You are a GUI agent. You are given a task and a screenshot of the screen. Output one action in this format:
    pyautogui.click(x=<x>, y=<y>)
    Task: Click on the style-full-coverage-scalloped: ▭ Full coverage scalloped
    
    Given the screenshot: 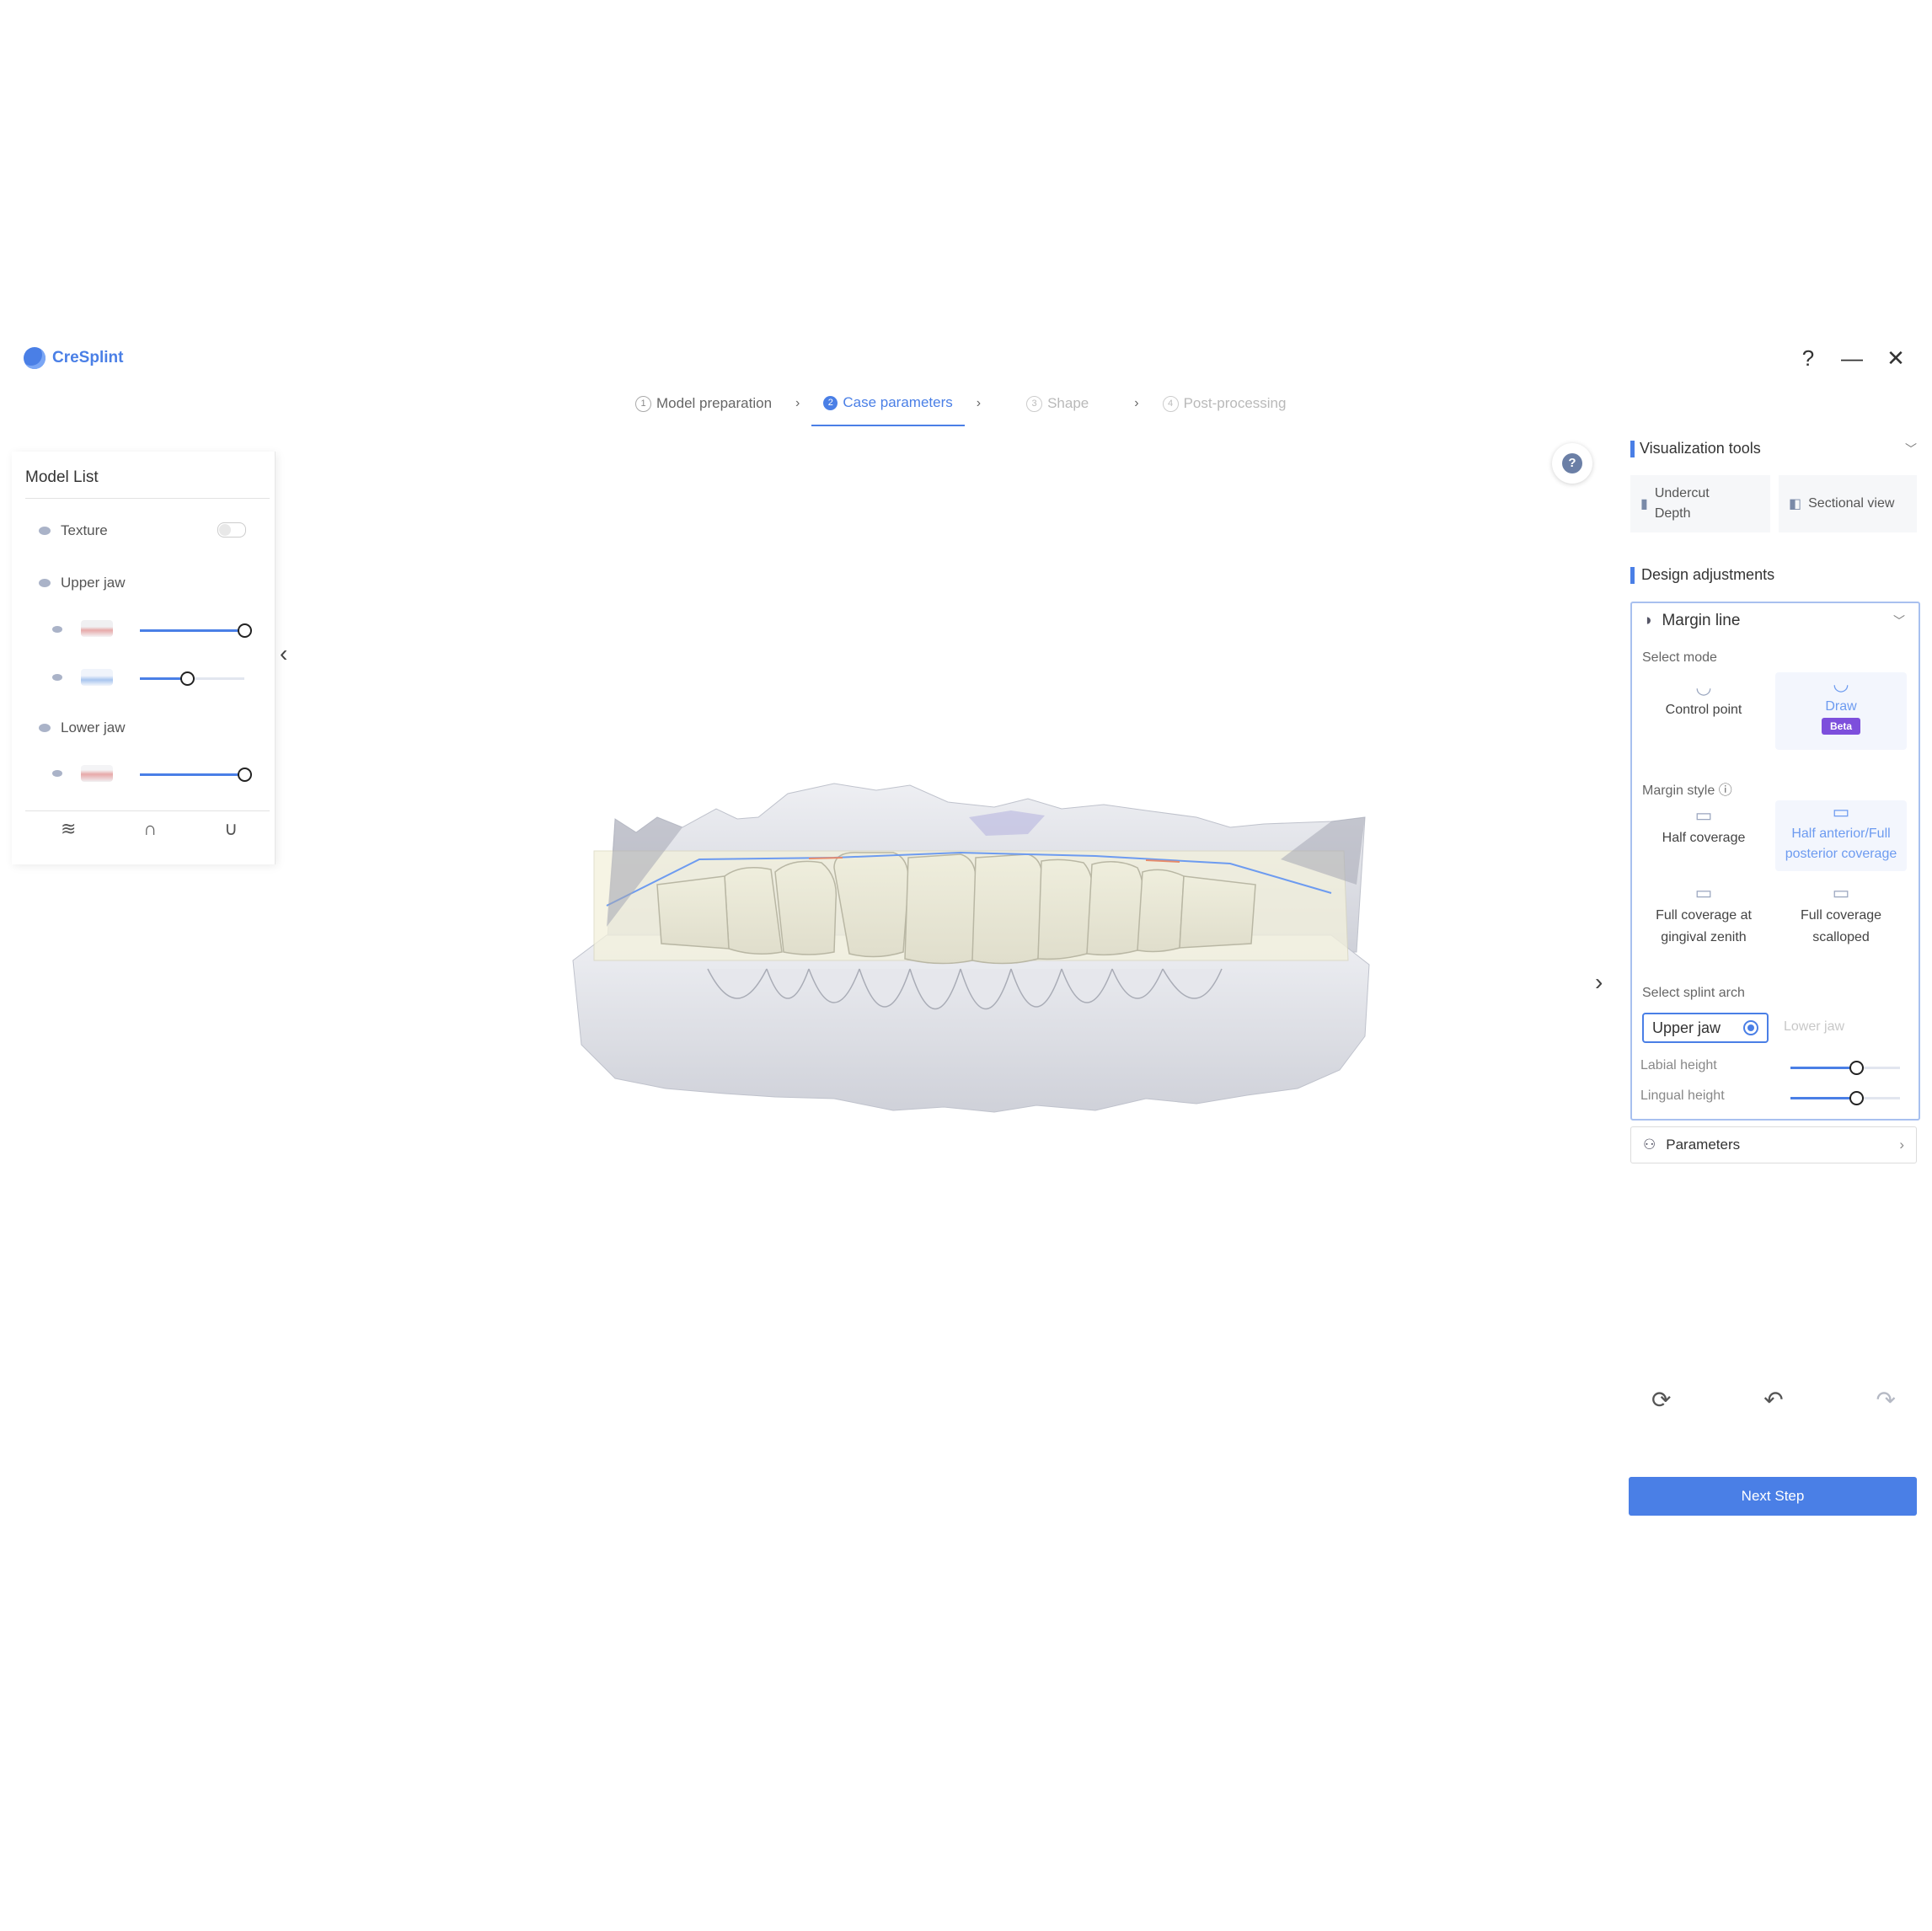 What is the action you would take?
    pyautogui.click(x=1841, y=915)
    